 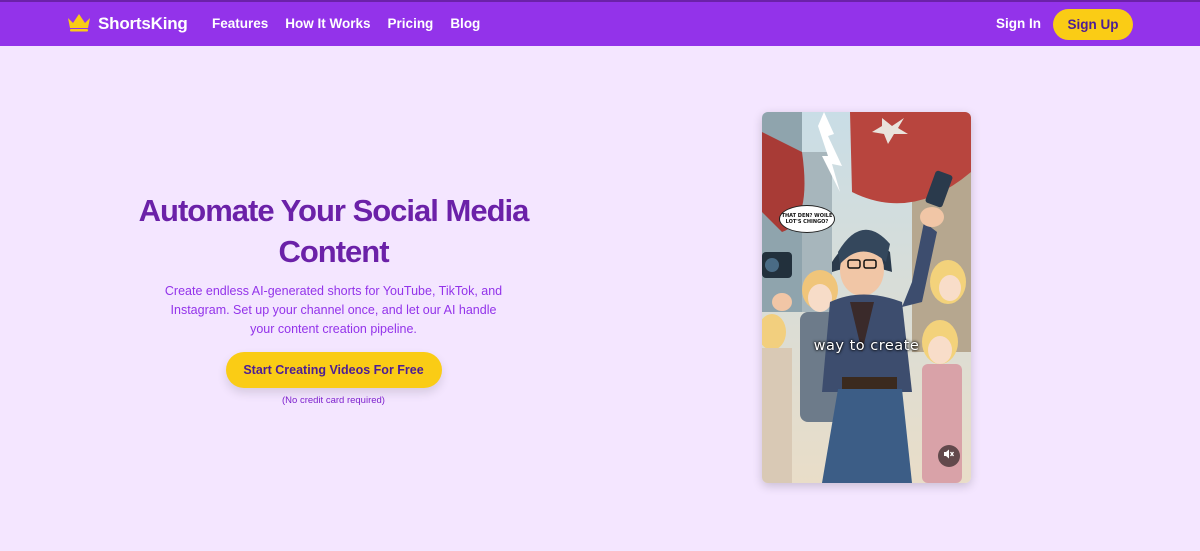 I want to click on mute-button, so click(x=949, y=456).